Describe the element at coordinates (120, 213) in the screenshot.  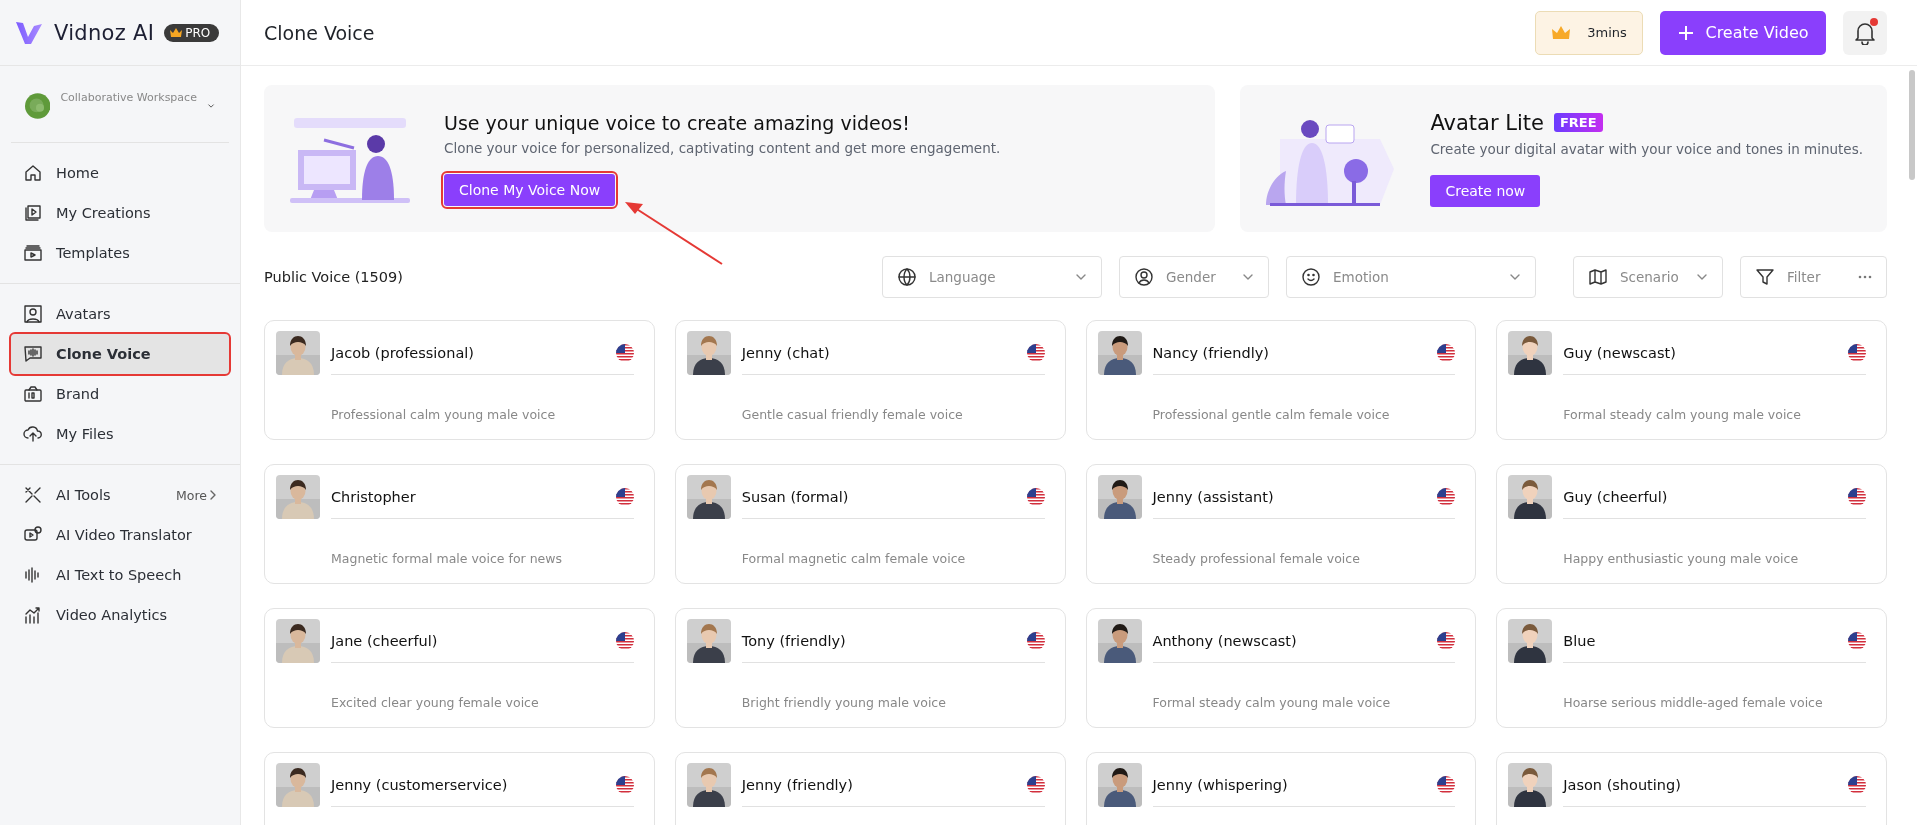
I see `sidebar-item: My Creations` at that location.